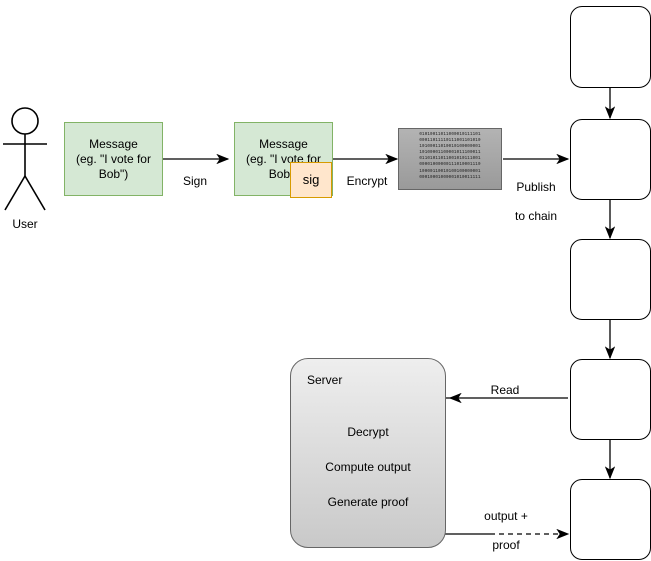 Image resolution: width=651 pixels, height=561 pixels. I want to click on edge-label-publish-to-chain: Publish to chain, so click(536, 195).